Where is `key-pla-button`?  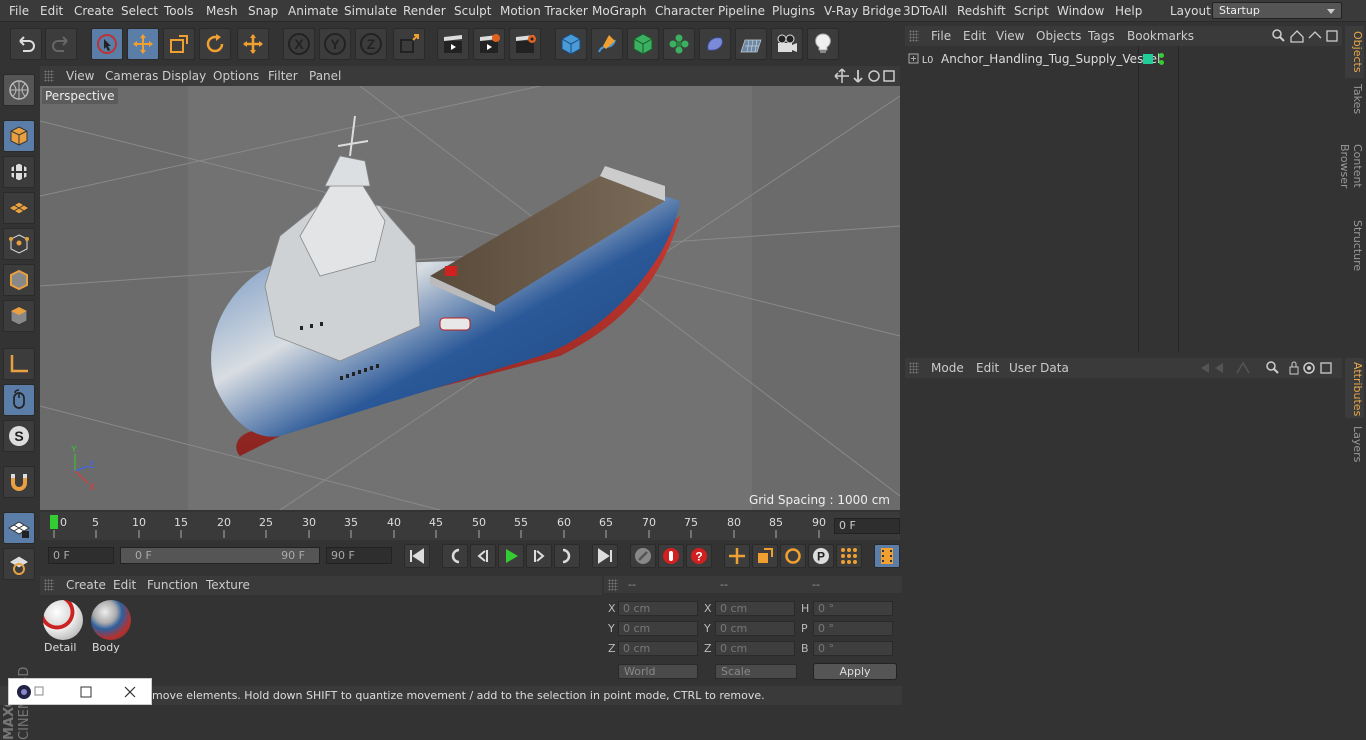 key-pla-button is located at coordinates (849, 556).